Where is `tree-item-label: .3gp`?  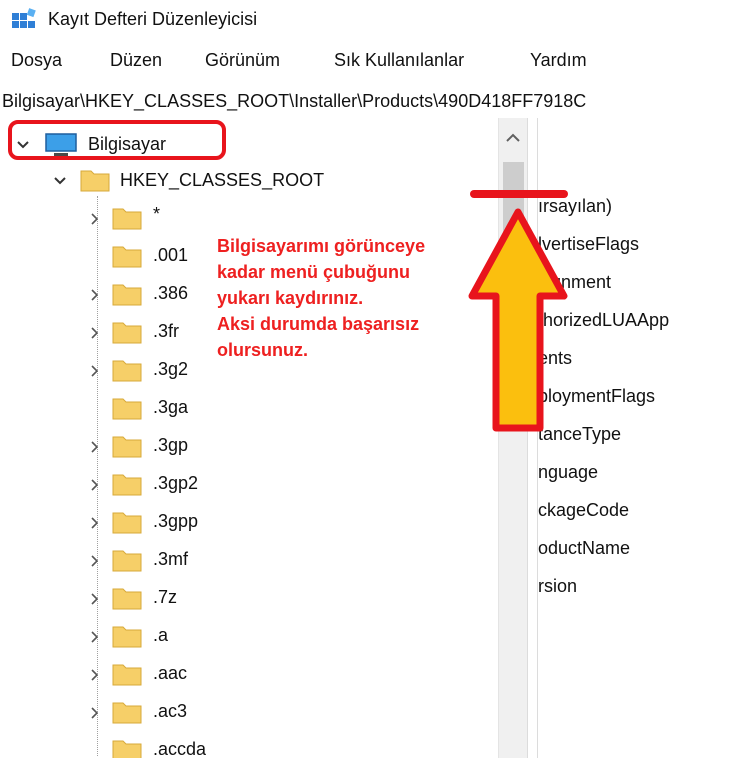 tree-item-label: .3gp is located at coordinates (171, 445).